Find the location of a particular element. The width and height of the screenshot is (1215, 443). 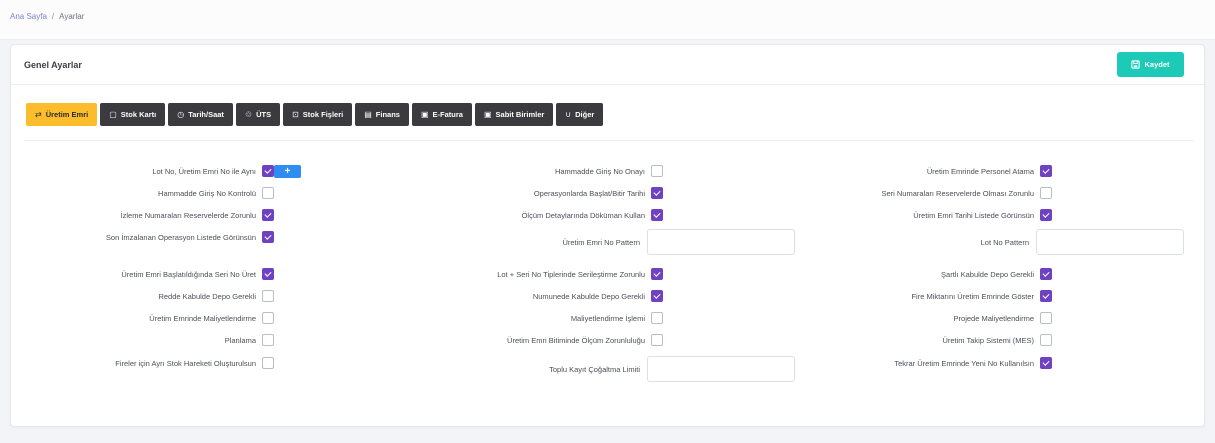

setting-label-text: Lot No Pattern is located at coordinates (1004, 242).